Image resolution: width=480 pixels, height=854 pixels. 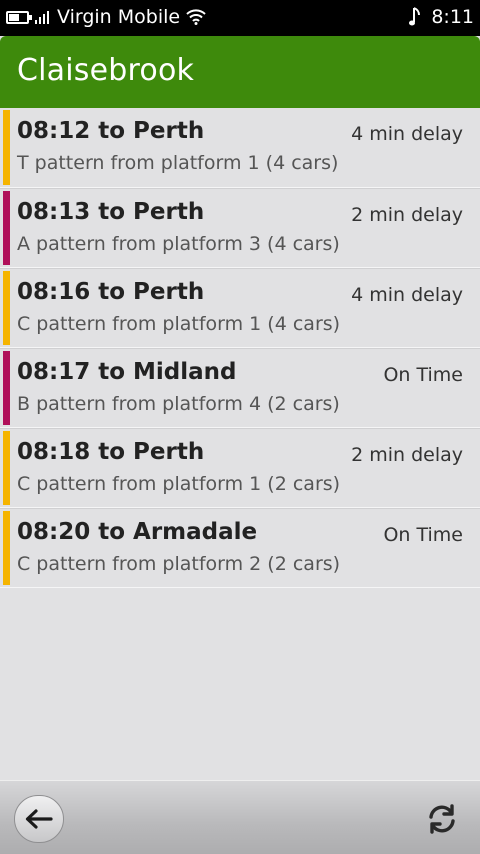 I want to click on status-bar: Virgin Mobile 8:11, so click(x=240, y=18).